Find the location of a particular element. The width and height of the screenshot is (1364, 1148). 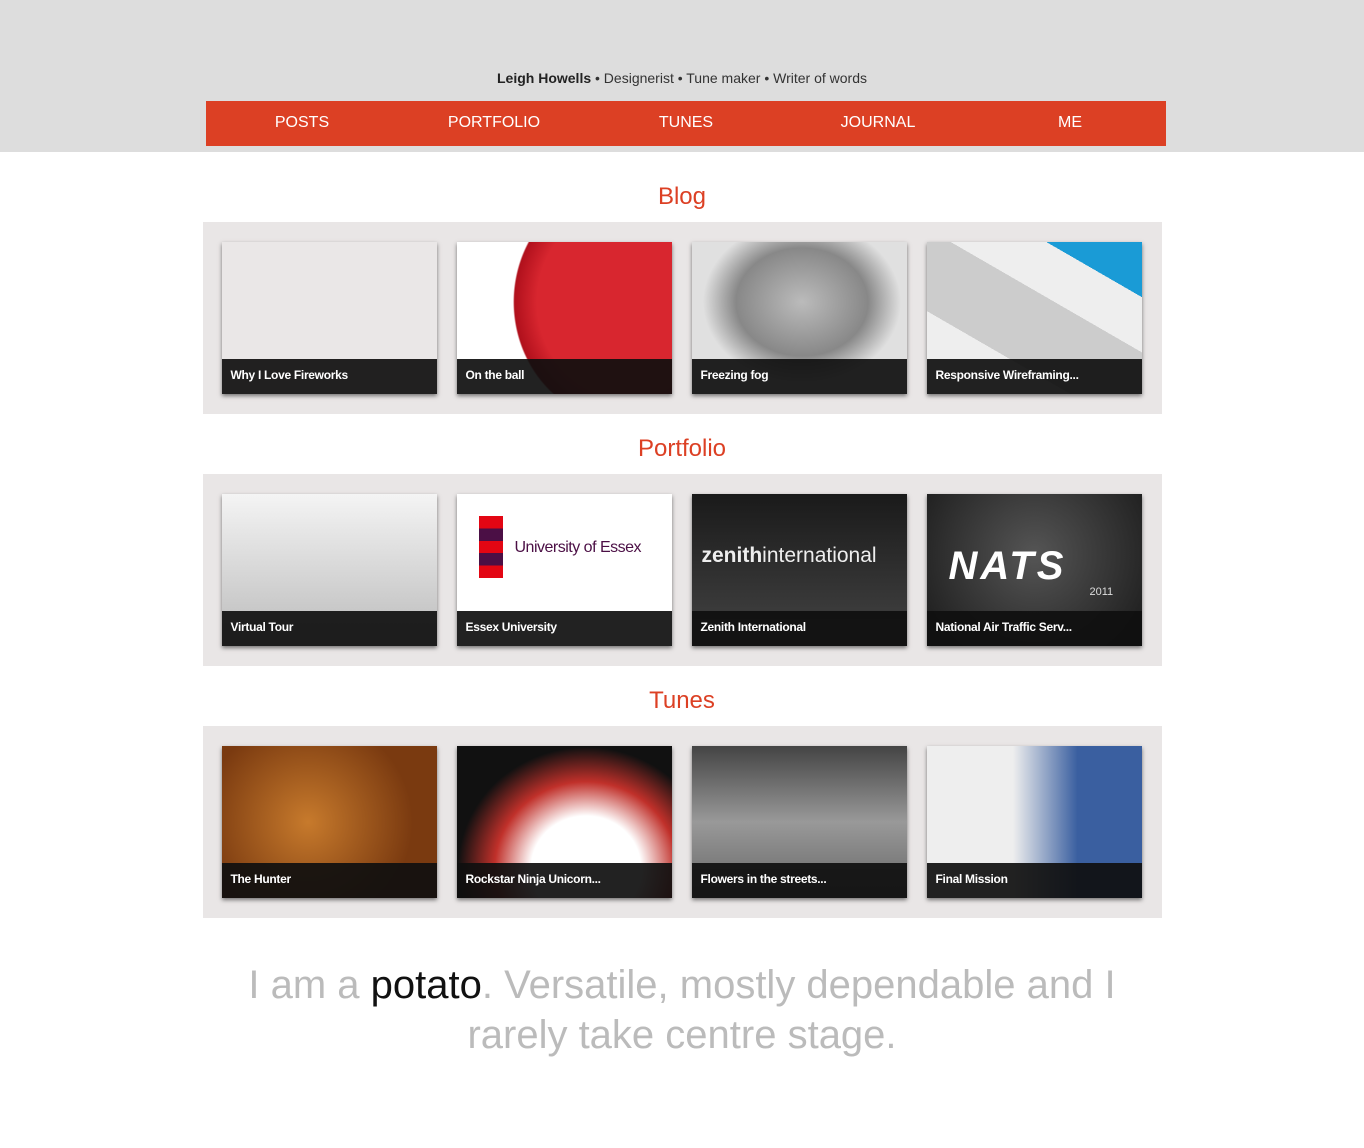

card-title: The Hunter is located at coordinates (329, 880).